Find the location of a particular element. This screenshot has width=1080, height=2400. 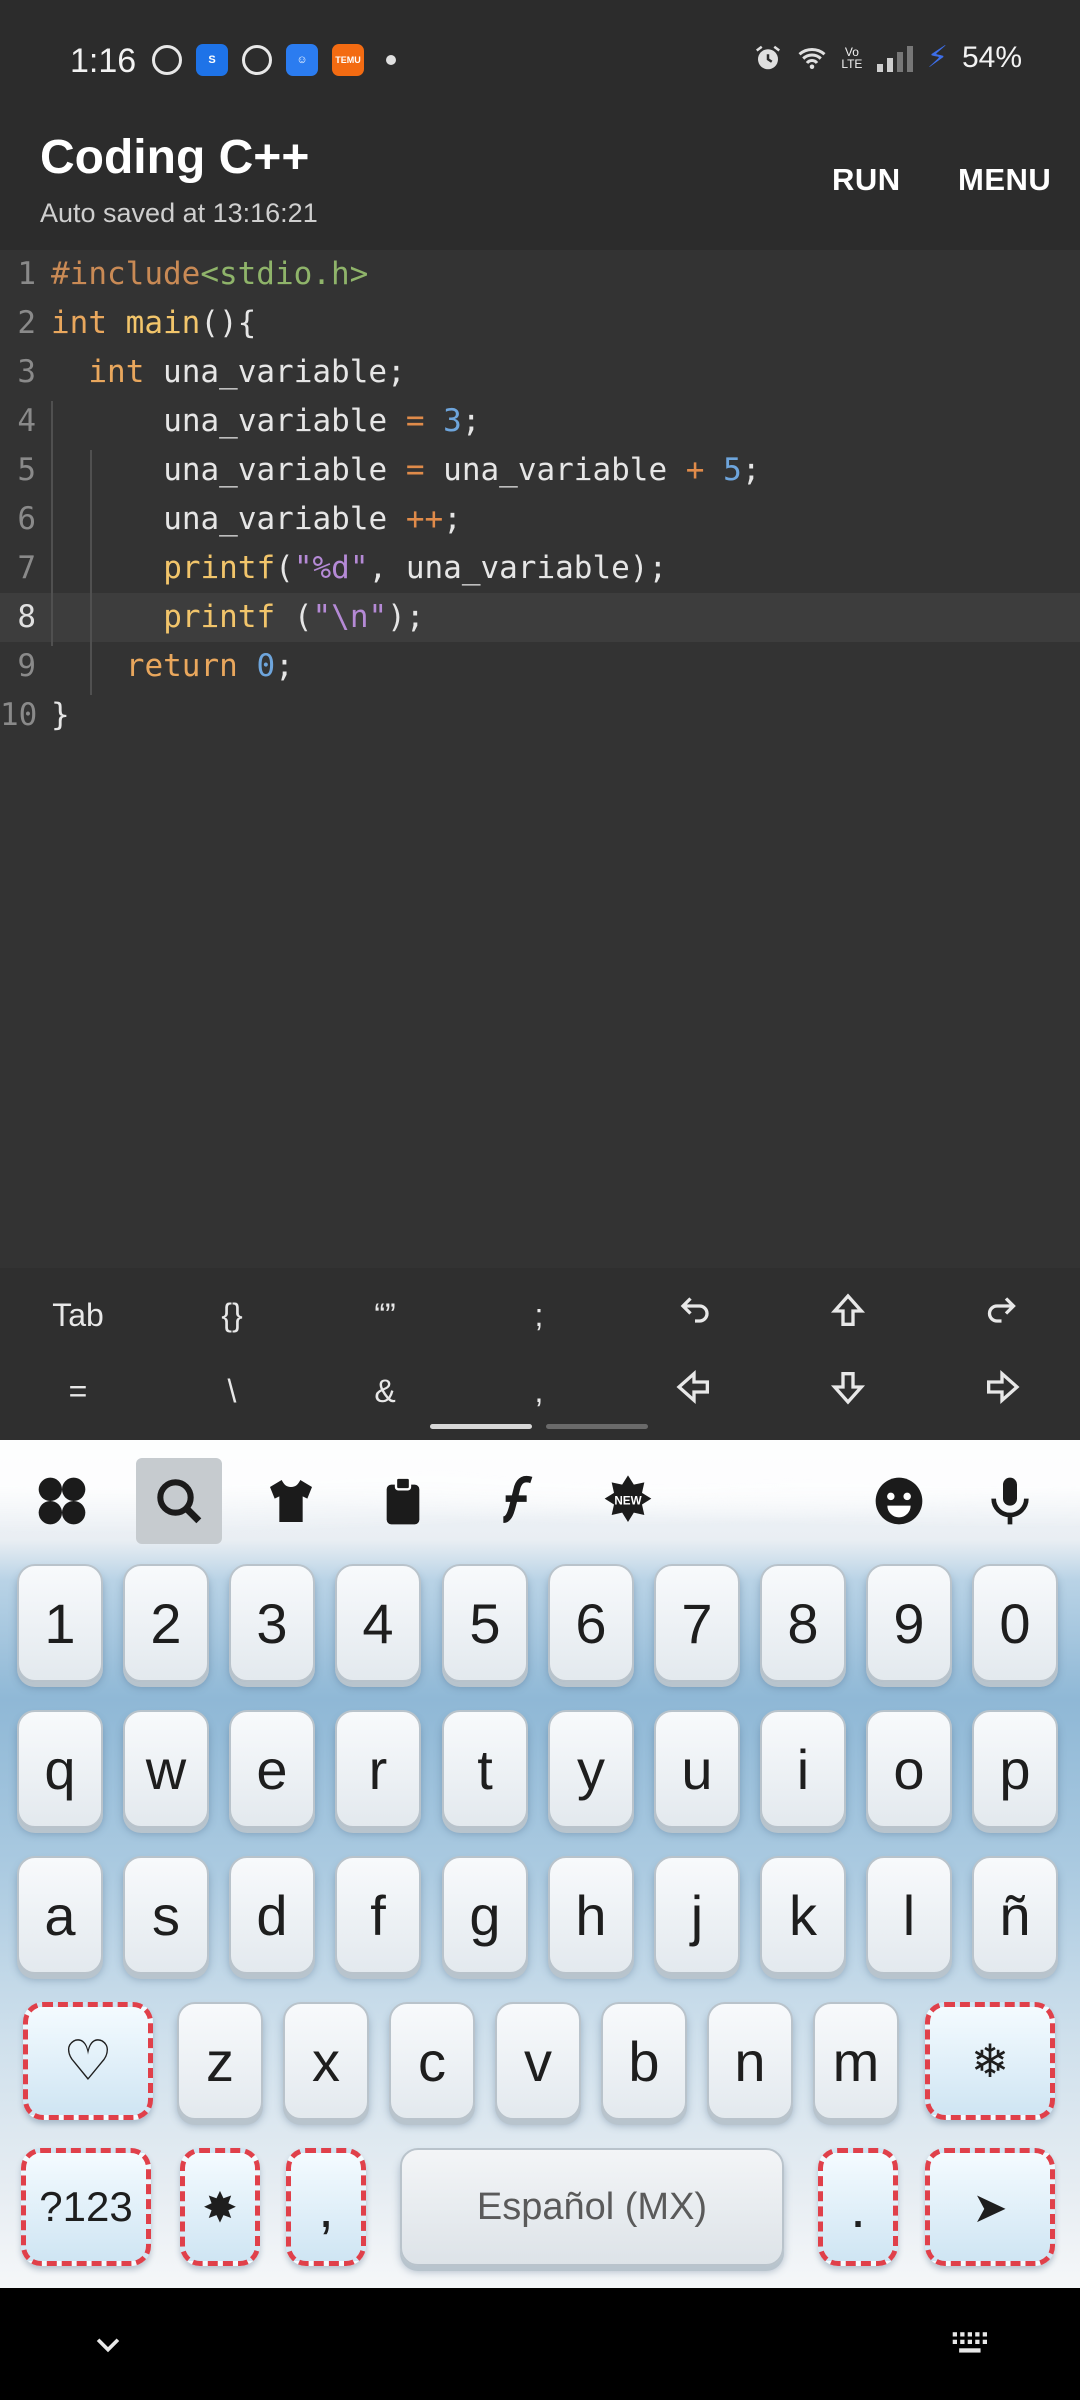

key-h: h is located at coordinates (591, 1915).